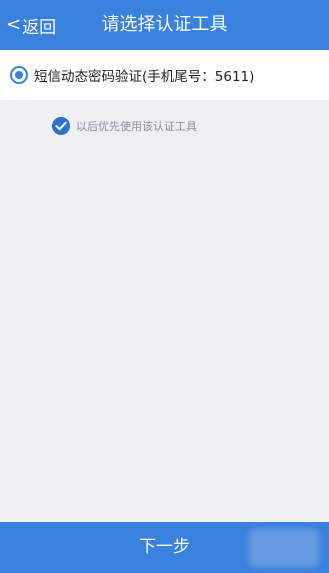  I want to click on remember-preference-checkbox: 以后优先使用该认证工具, so click(124, 126).